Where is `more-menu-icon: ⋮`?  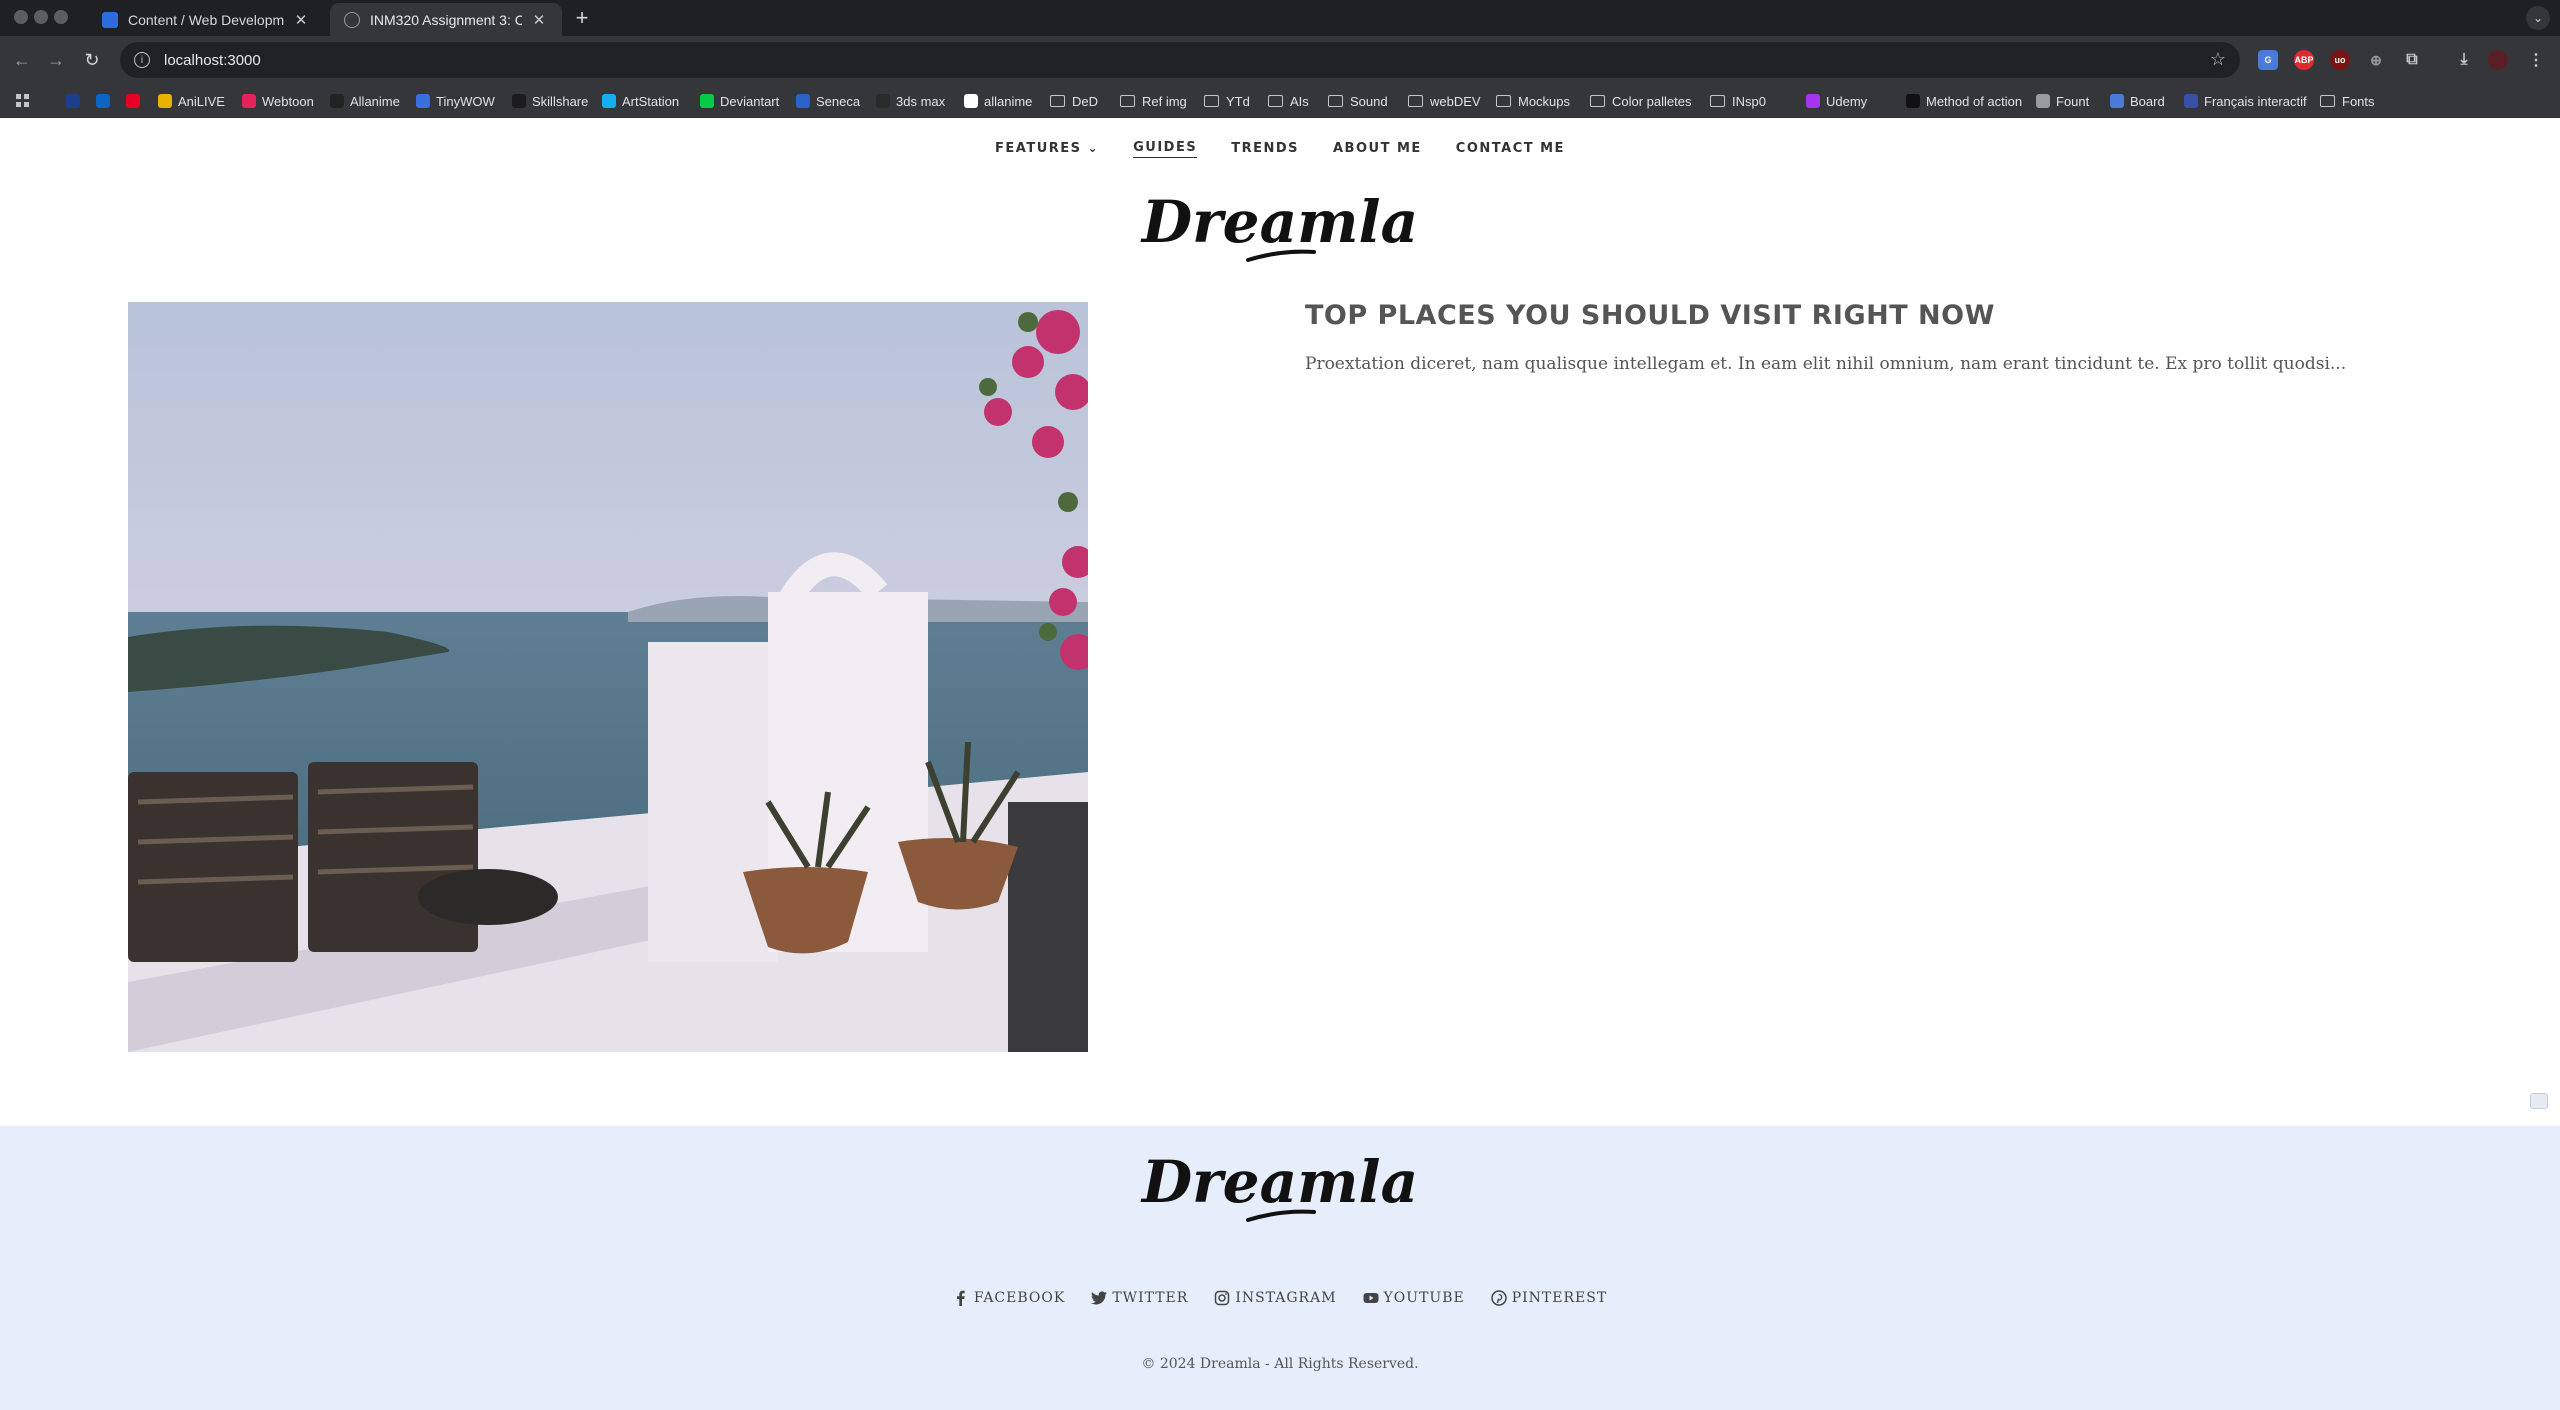 more-menu-icon: ⋮ is located at coordinates (2536, 60).